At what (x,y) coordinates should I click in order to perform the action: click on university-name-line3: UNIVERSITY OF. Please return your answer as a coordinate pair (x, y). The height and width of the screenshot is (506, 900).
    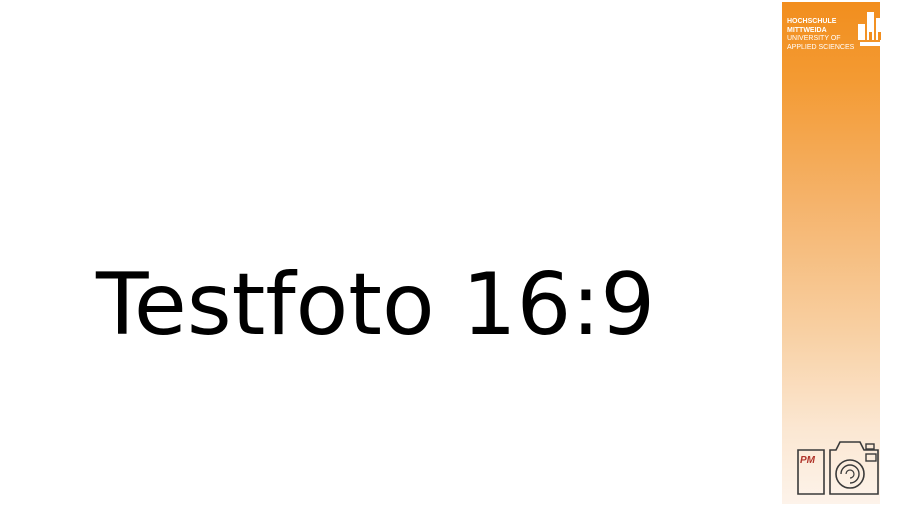
    Looking at the image, I should click on (814, 39).